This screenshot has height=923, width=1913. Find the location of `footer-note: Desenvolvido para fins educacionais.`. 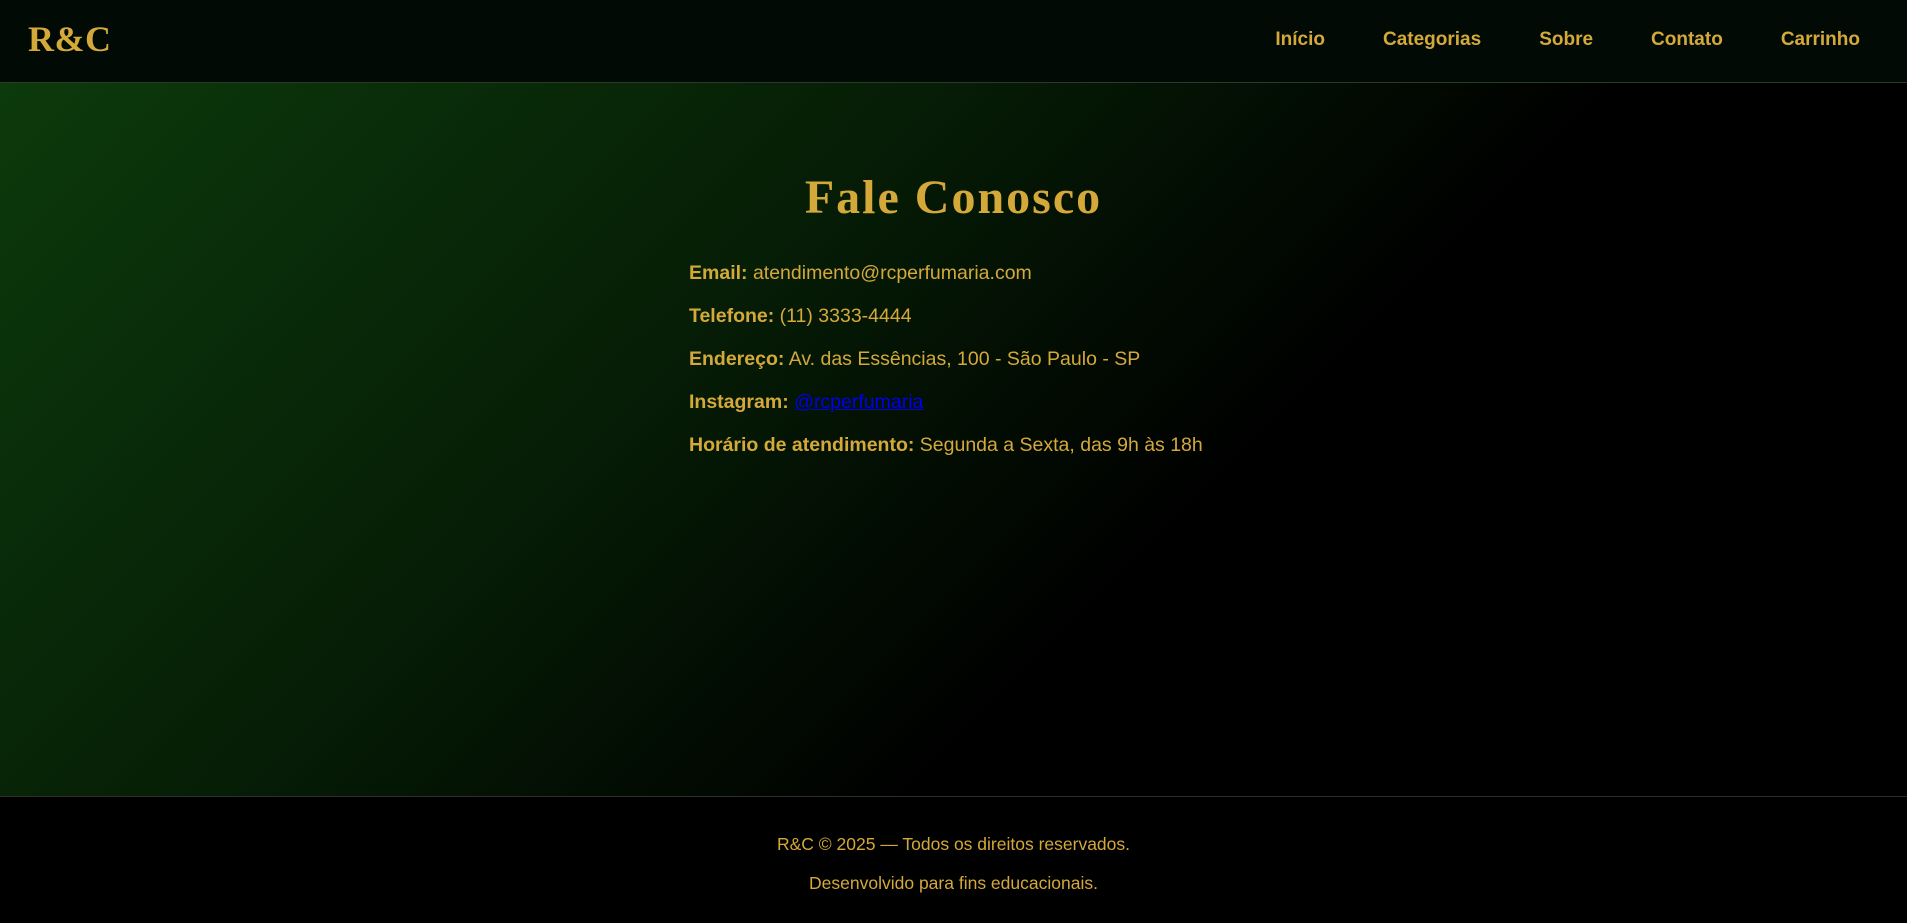

footer-note: Desenvolvido para fins educacionais. is located at coordinates (953, 883).